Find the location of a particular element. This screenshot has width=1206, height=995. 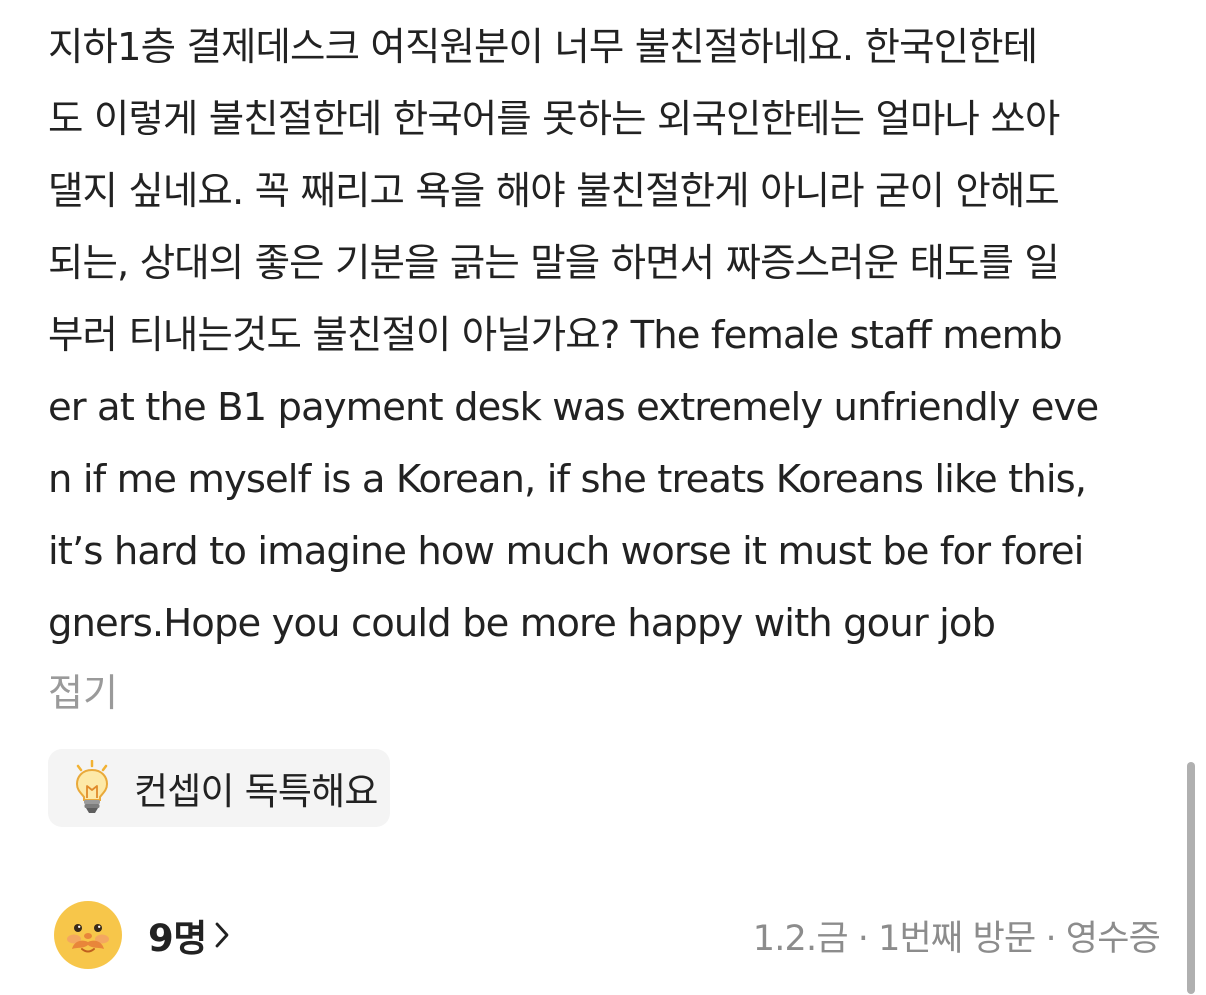

keyword-label: 컨셉이 독특해요 is located at coordinates (256, 791).